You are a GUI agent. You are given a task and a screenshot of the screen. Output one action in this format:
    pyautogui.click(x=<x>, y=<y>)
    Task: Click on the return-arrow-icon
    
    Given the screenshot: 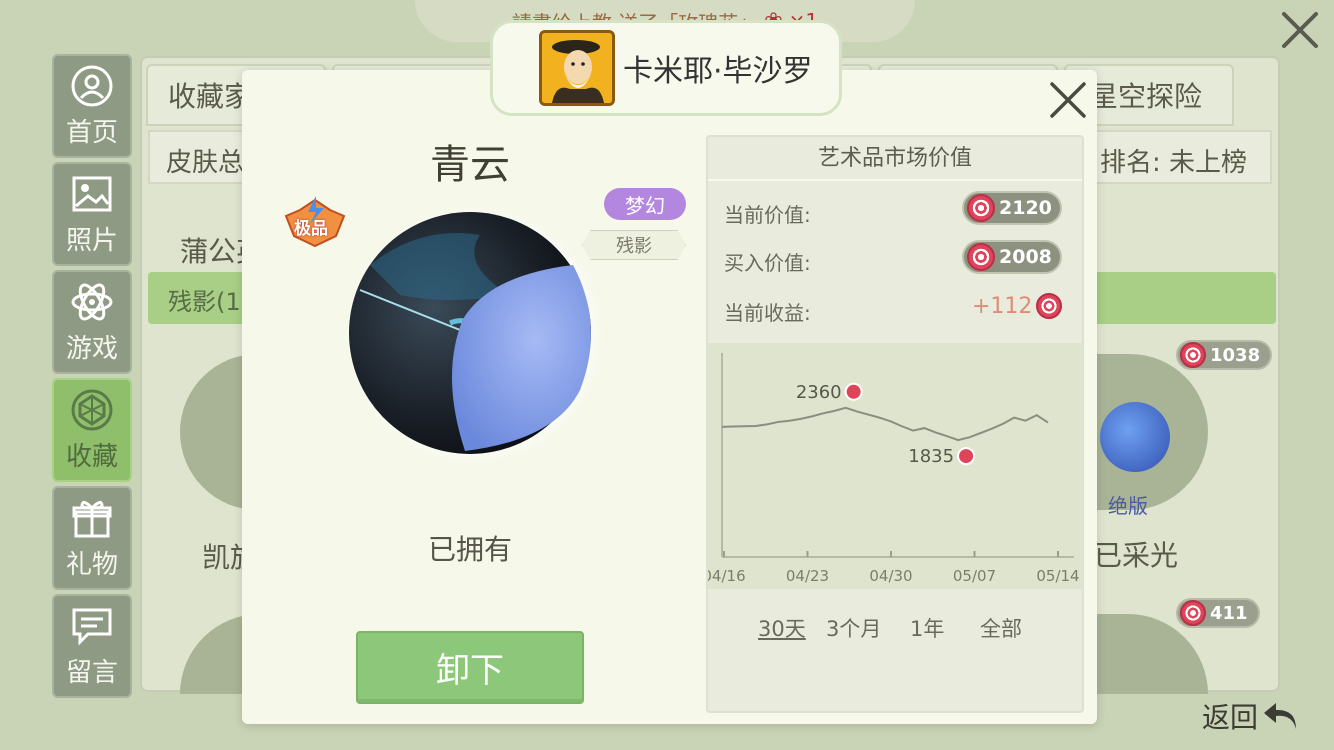 What is the action you would take?
    pyautogui.click(x=1280, y=716)
    